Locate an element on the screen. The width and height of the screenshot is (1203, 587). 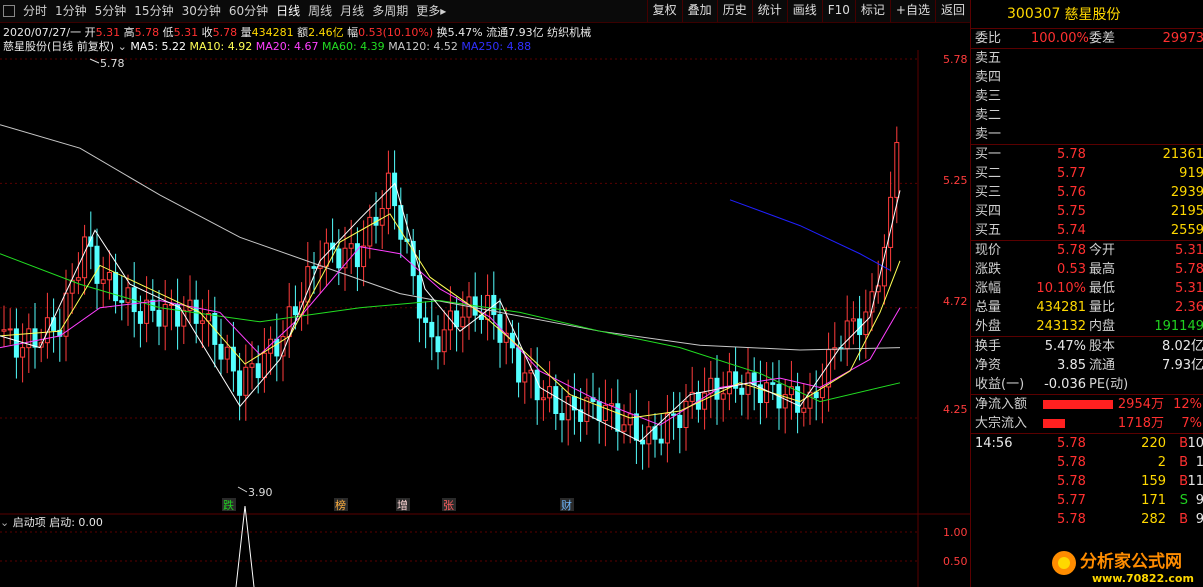
buy-row: 买五 5.74 2559 is located at coordinates (1087, 230).